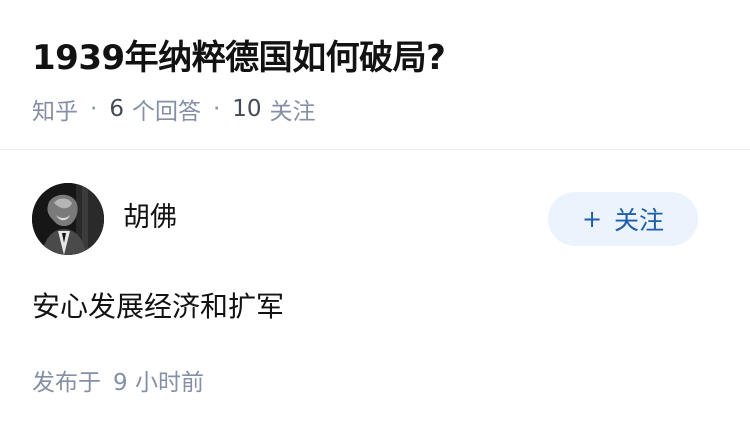 The width and height of the screenshot is (750, 434). Describe the element at coordinates (116, 109) in the screenshot. I see `answer-count: 6` at that location.